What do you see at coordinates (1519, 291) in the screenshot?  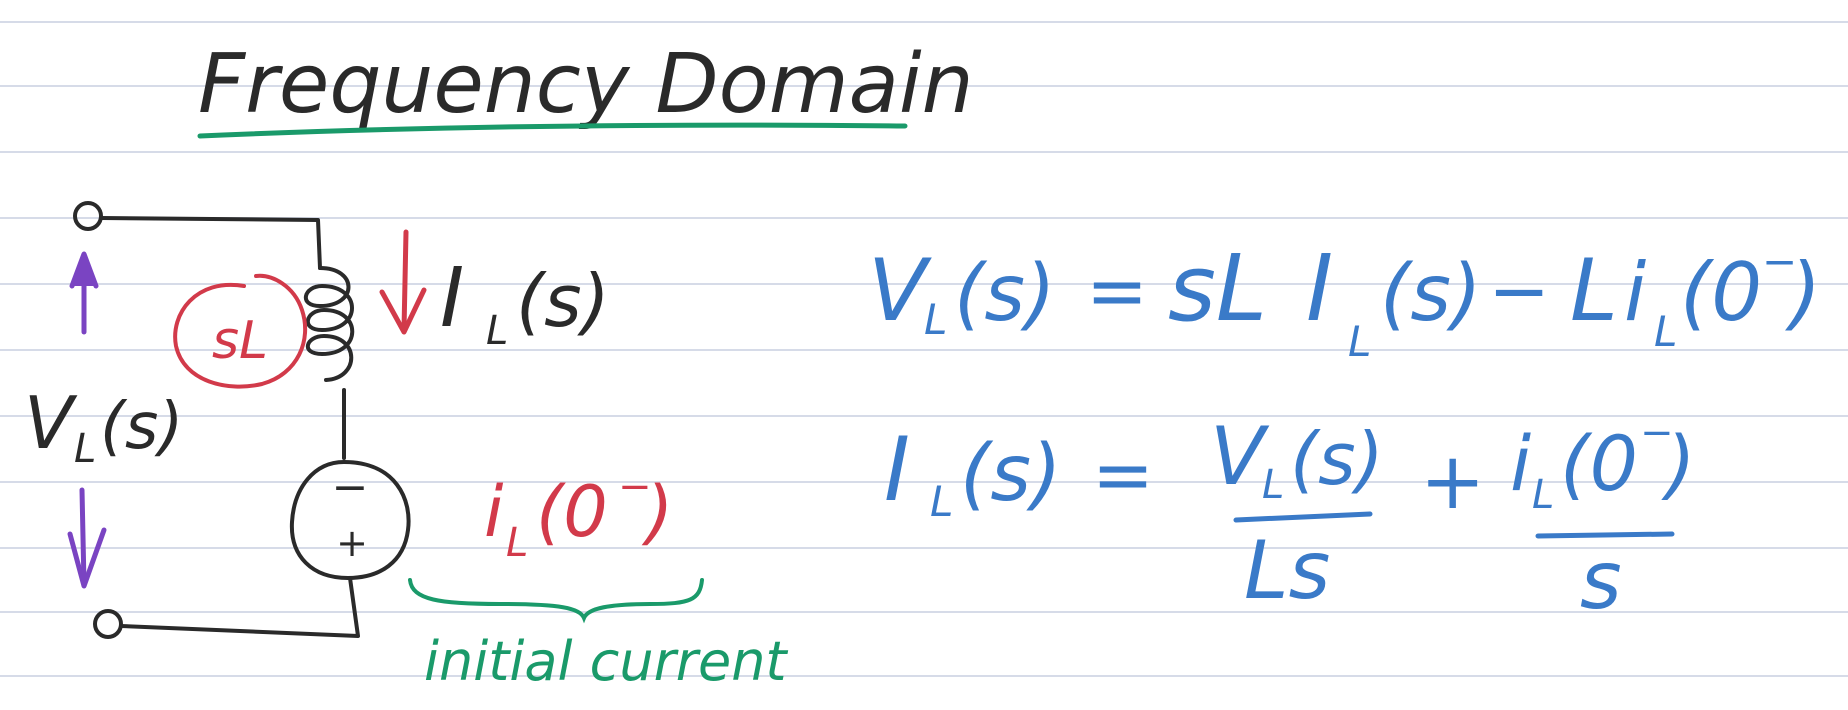 I see `eq1-minus: −` at bounding box center [1519, 291].